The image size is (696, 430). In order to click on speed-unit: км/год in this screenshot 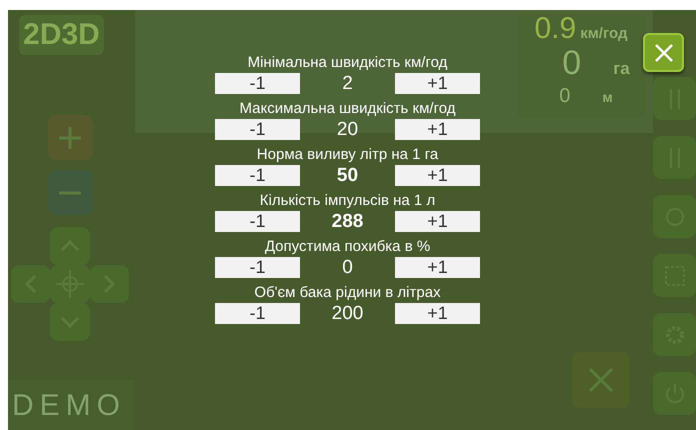, I will do `click(604, 34)`.